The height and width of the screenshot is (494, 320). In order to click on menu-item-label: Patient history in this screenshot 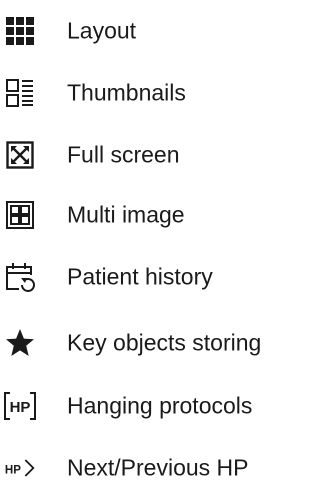, I will do `click(140, 276)`.